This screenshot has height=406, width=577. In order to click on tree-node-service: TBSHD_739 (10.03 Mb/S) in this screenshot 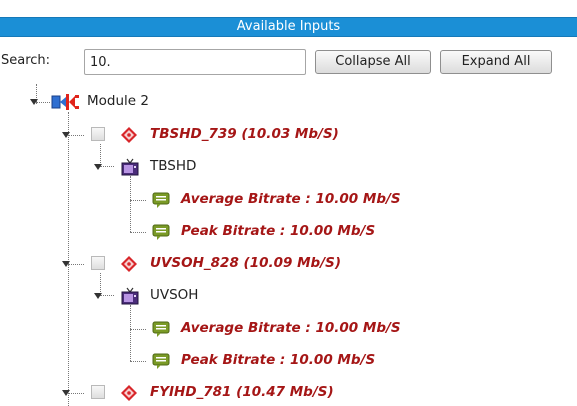, I will do `click(210, 135)`.